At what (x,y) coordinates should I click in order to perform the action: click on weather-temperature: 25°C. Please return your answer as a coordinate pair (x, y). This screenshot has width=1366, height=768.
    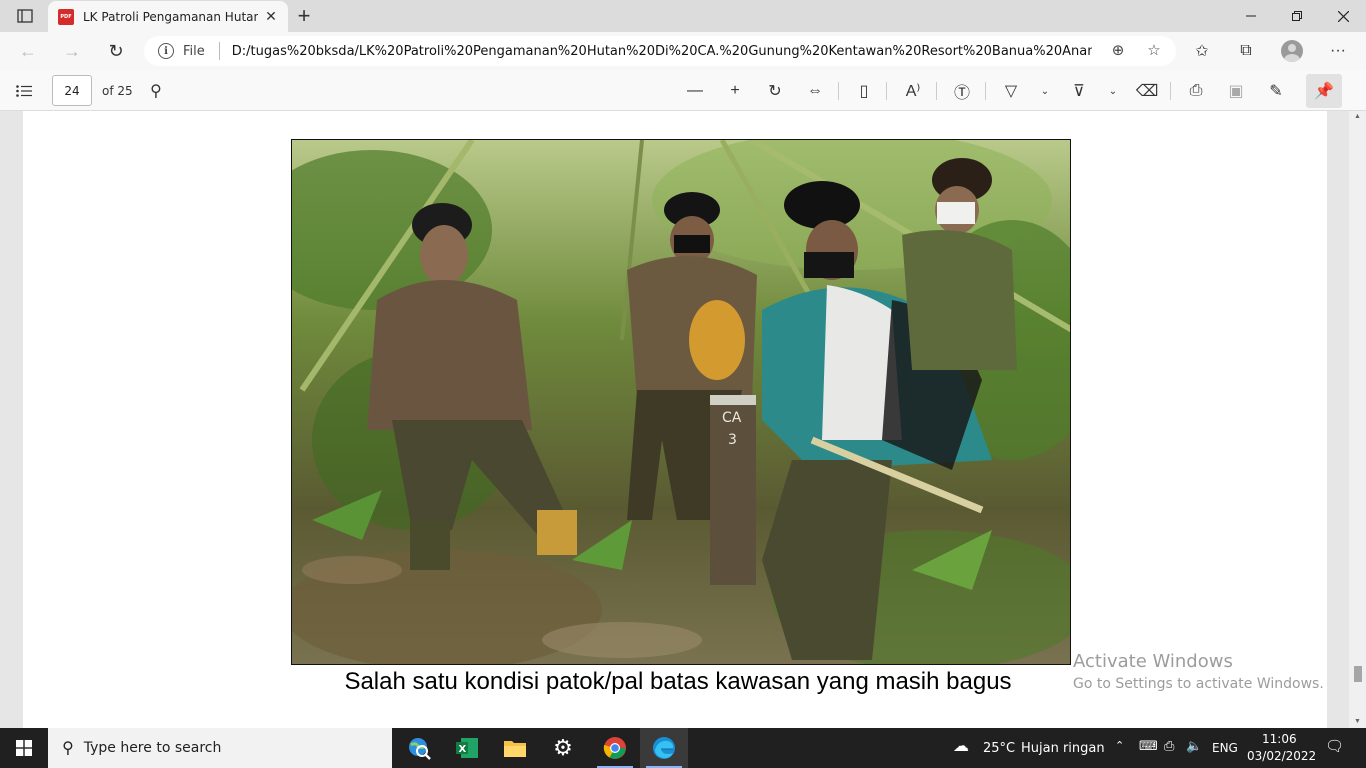
    Looking at the image, I should click on (999, 748).